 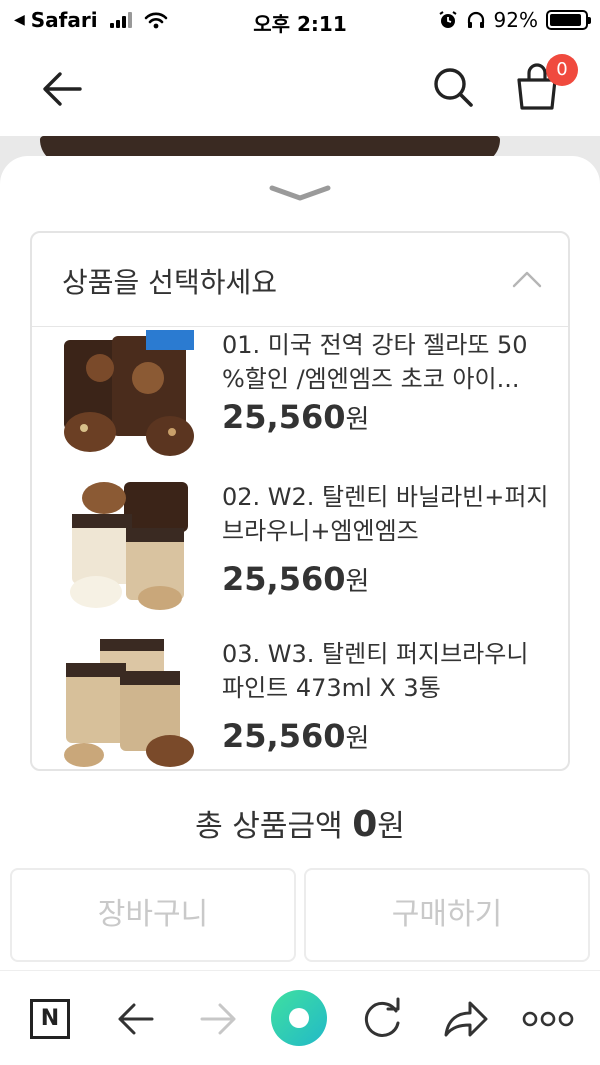 What do you see at coordinates (453, 87) in the screenshot?
I see `search-icon` at bounding box center [453, 87].